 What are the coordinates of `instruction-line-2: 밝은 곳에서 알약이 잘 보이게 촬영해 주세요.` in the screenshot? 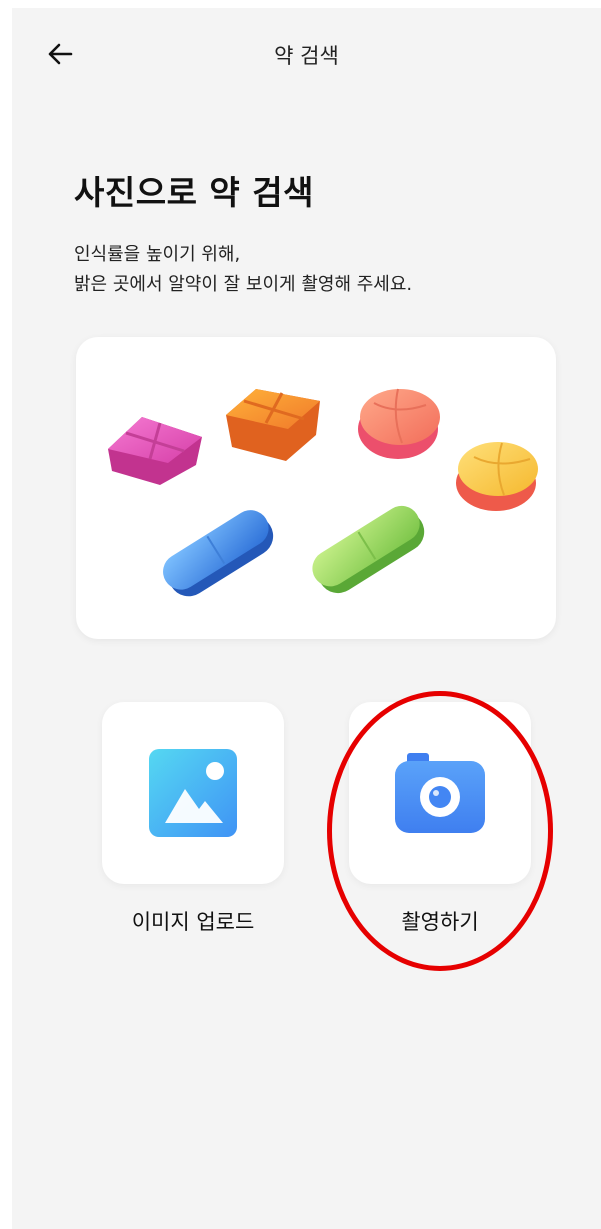 It's located at (243, 284).